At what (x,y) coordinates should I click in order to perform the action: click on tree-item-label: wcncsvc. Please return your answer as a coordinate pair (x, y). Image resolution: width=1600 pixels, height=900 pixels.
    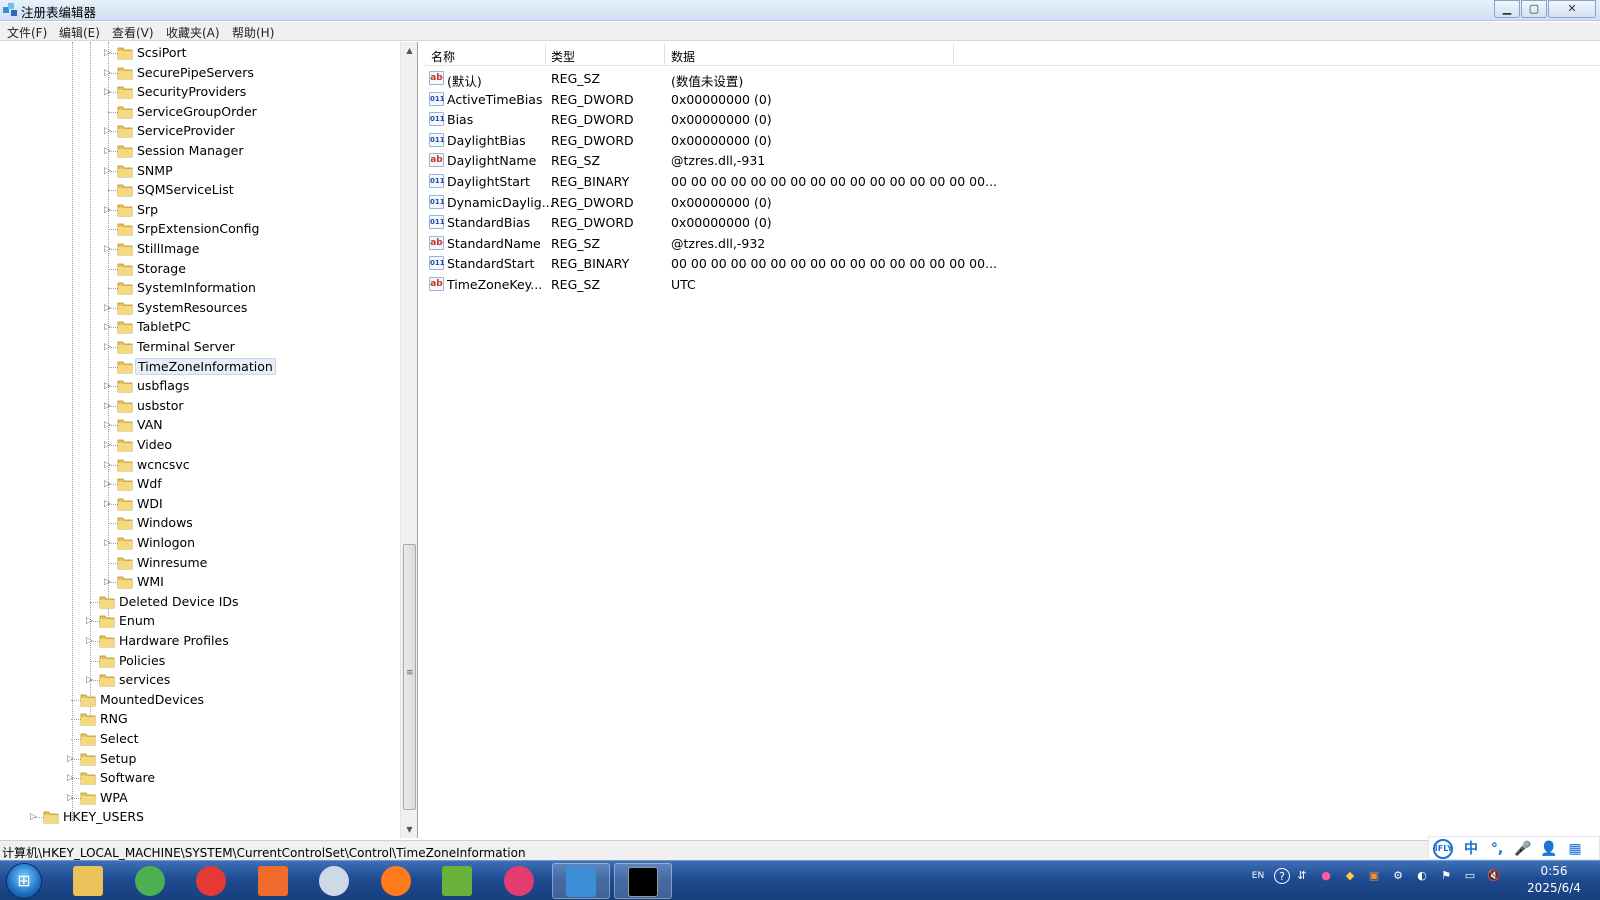
    Looking at the image, I should click on (163, 464).